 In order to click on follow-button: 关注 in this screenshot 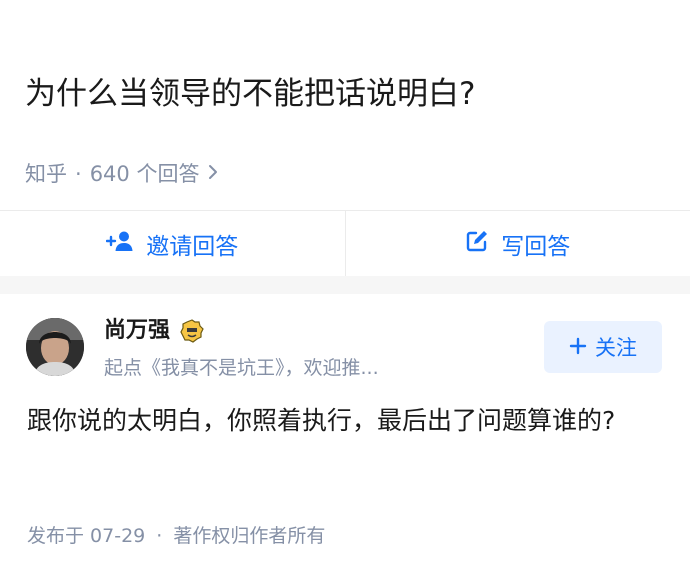, I will do `click(603, 347)`.